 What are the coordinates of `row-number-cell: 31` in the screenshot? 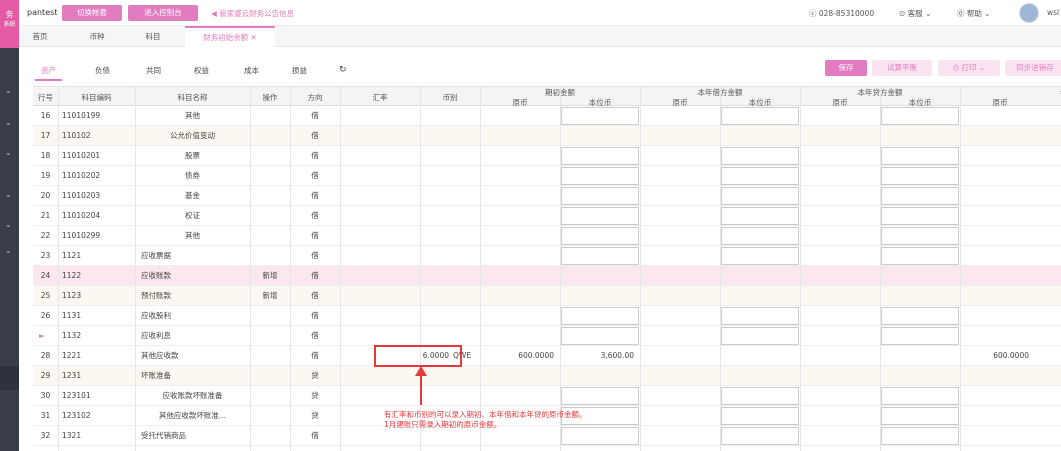 It's located at (45, 415).